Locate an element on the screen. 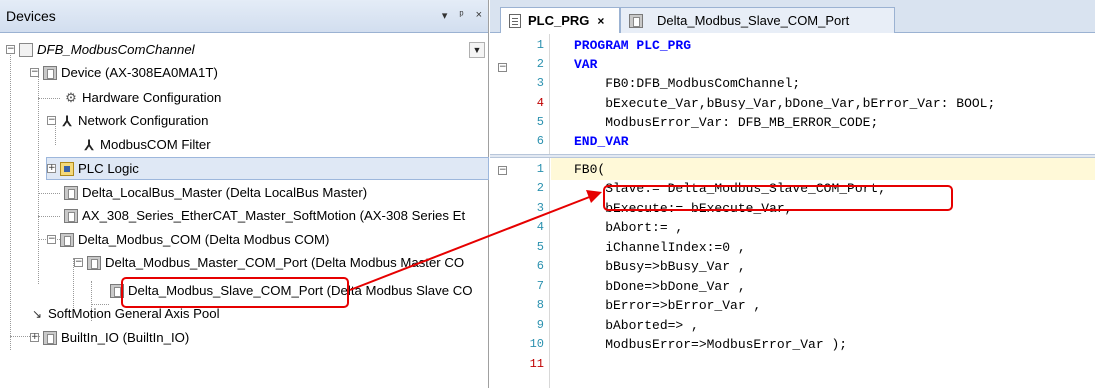 This screenshot has width=1095, height=388. line-number: 10 is located at coordinates (536, 344).